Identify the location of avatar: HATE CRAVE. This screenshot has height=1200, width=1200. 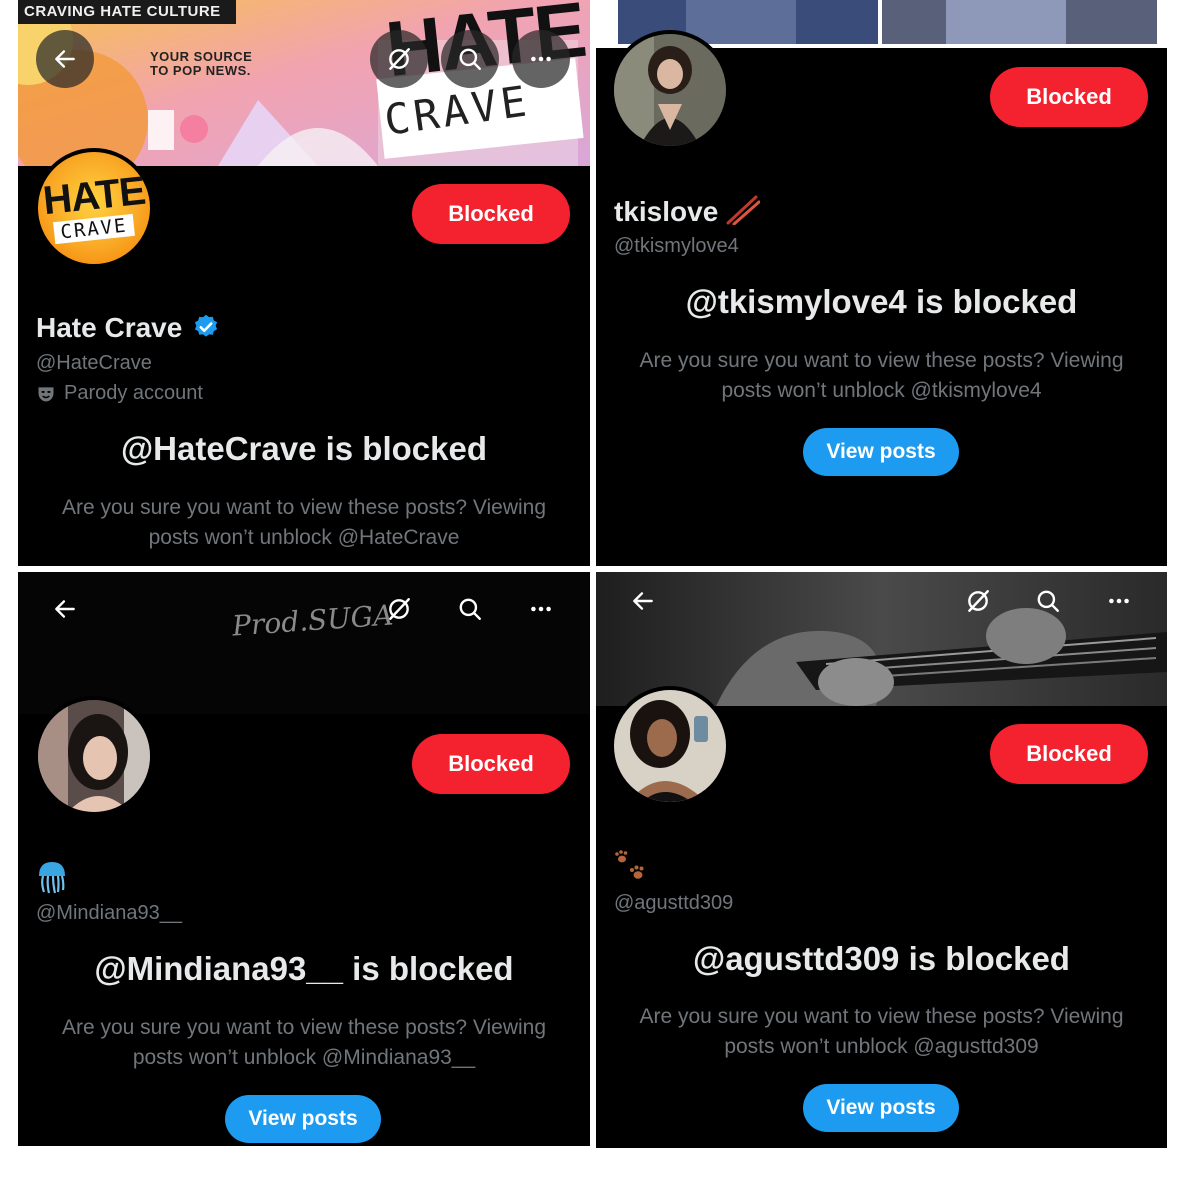
(94, 208).